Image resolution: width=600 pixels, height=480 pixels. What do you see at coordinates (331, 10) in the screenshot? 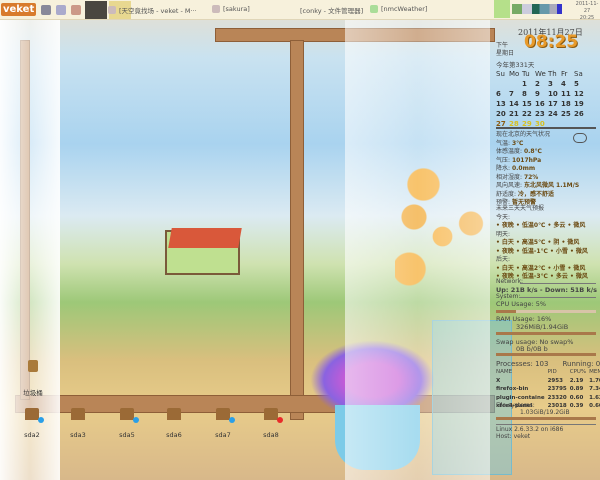
I see `task-conky: [conky - 文件管理器]` at bounding box center [331, 10].